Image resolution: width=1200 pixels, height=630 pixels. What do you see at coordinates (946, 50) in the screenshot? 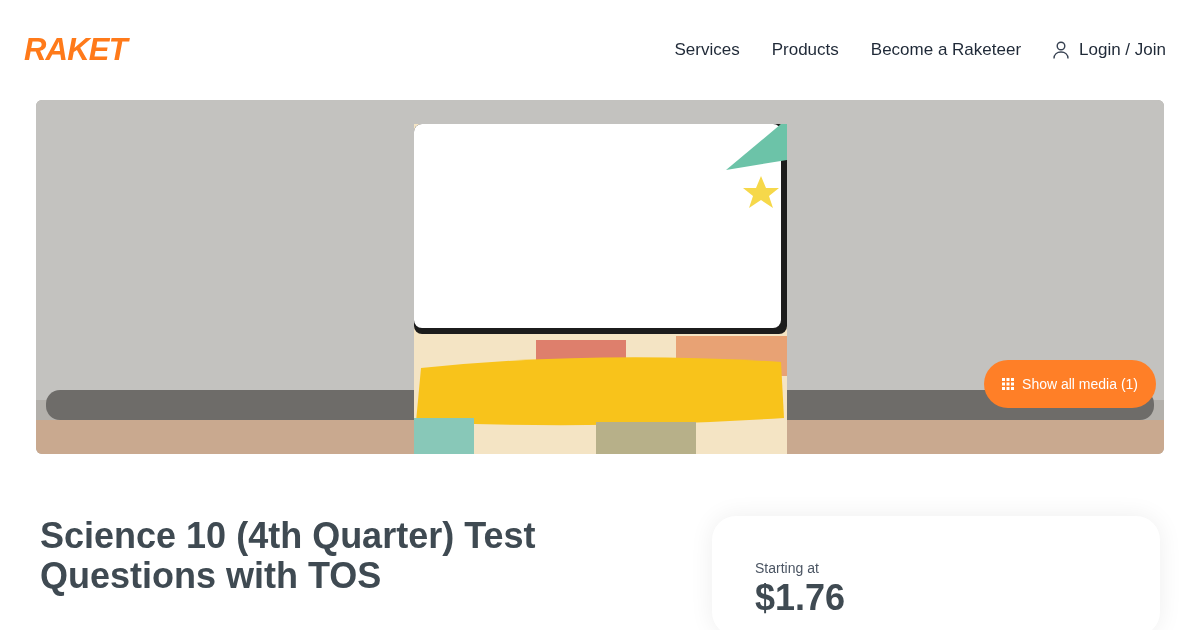
I see `nav-link: Become a Raketeer` at bounding box center [946, 50].